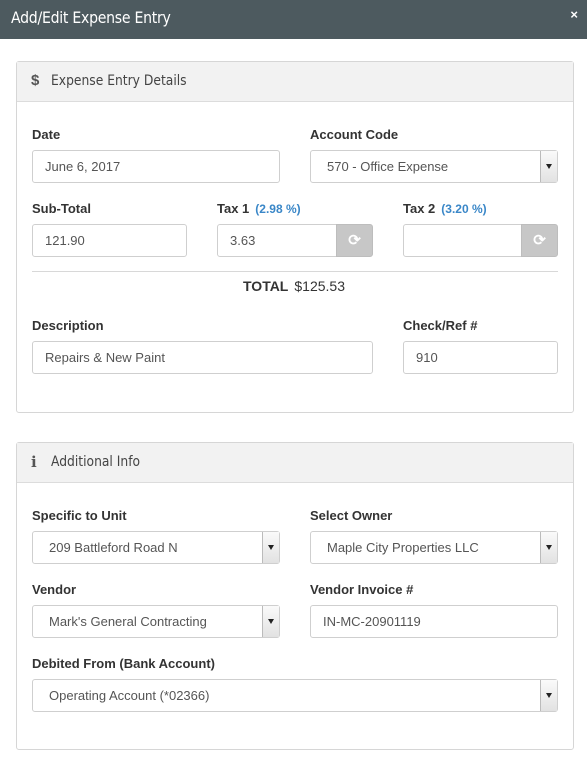 This screenshot has height=759, width=587. What do you see at coordinates (464, 209) in the screenshot?
I see `tax2-rate: (3.20 %)` at bounding box center [464, 209].